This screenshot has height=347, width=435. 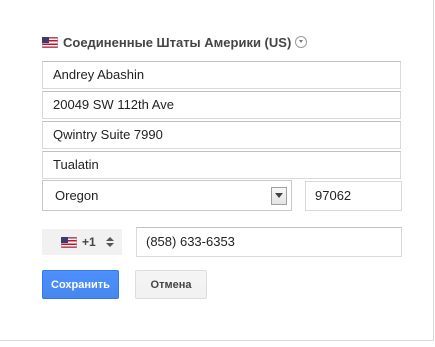 What do you see at coordinates (77, 195) in the screenshot?
I see `state-select-value: Oregon` at bounding box center [77, 195].